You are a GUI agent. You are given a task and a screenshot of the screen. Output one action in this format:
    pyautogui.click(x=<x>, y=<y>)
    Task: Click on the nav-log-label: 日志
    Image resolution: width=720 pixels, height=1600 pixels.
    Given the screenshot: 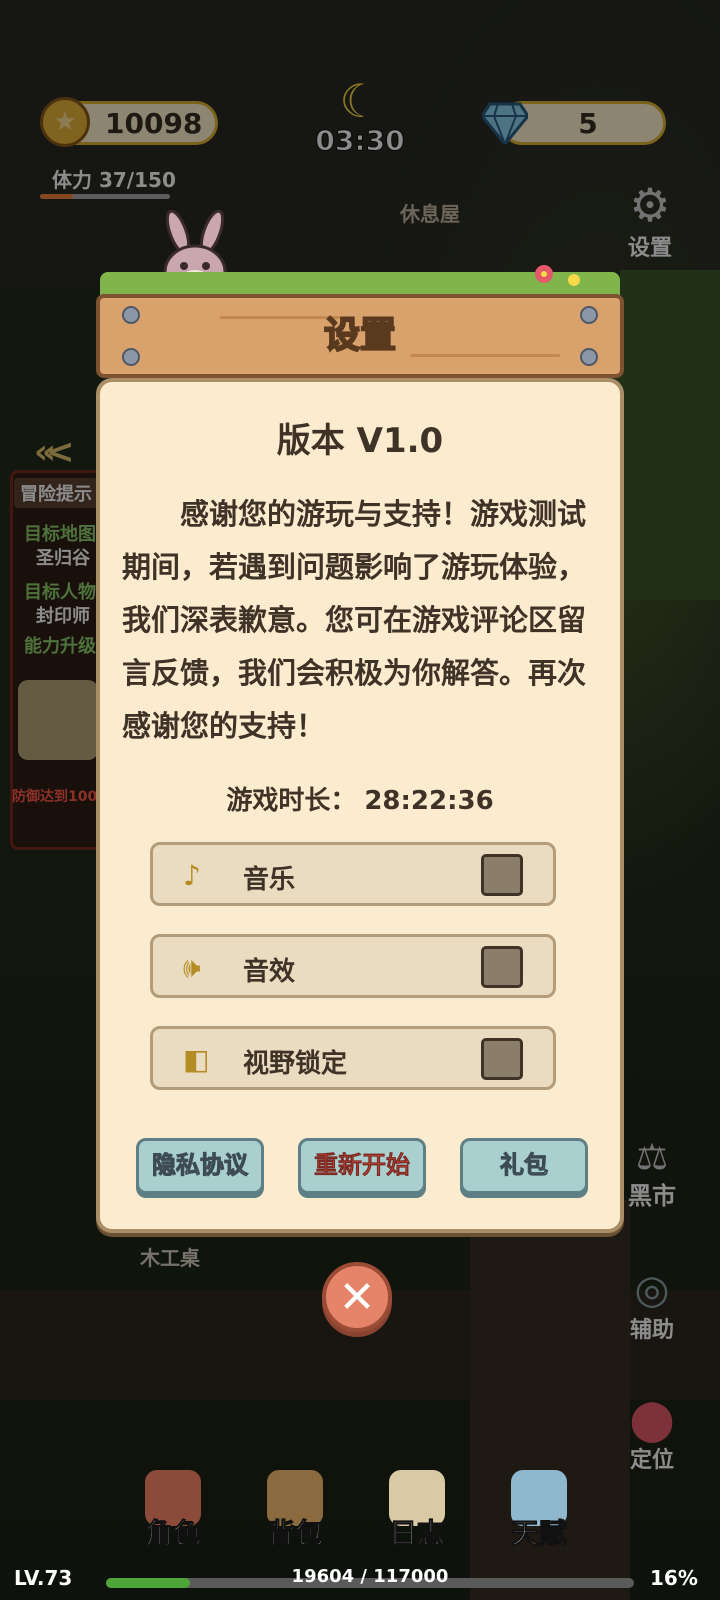 What is the action you would take?
    pyautogui.click(x=416, y=1534)
    